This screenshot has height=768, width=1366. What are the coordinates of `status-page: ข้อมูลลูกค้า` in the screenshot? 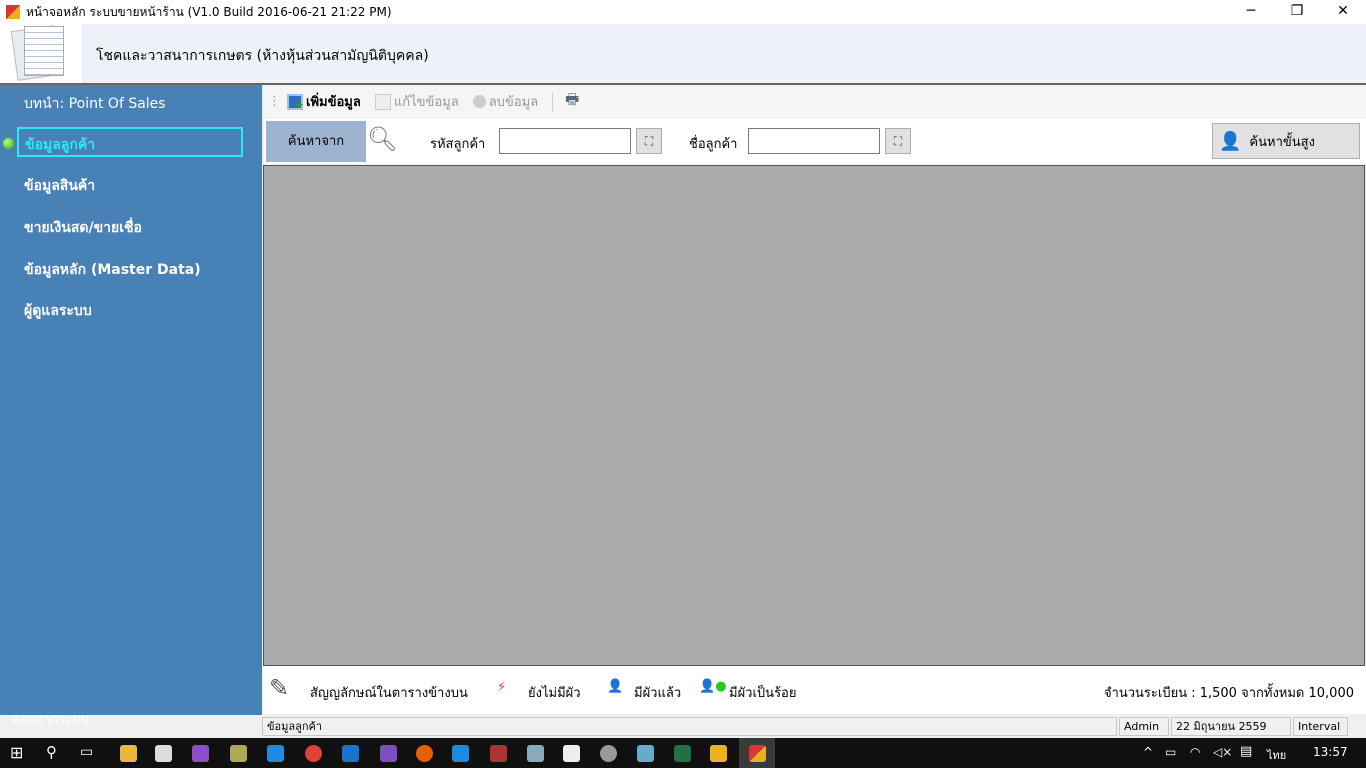 It's located at (689, 726).